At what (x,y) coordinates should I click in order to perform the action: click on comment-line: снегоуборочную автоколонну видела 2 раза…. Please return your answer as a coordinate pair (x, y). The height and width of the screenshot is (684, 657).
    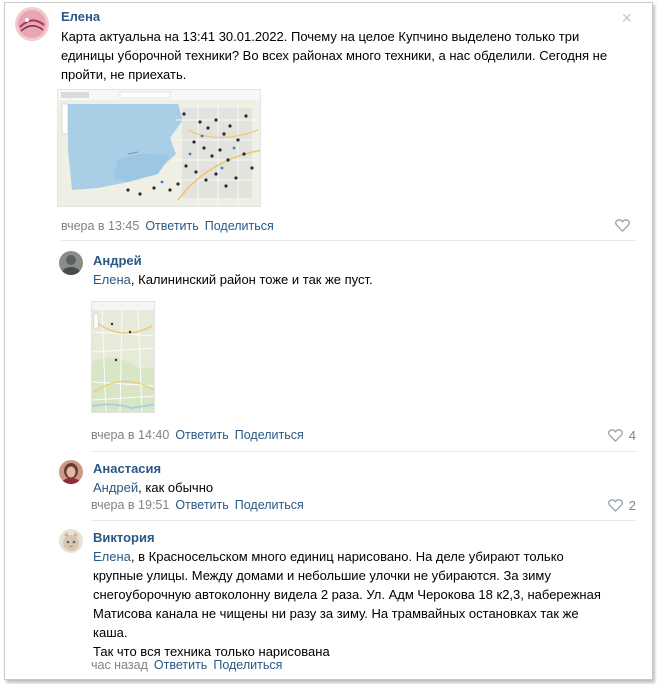
    Looking at the image, I should click on (347, 594).